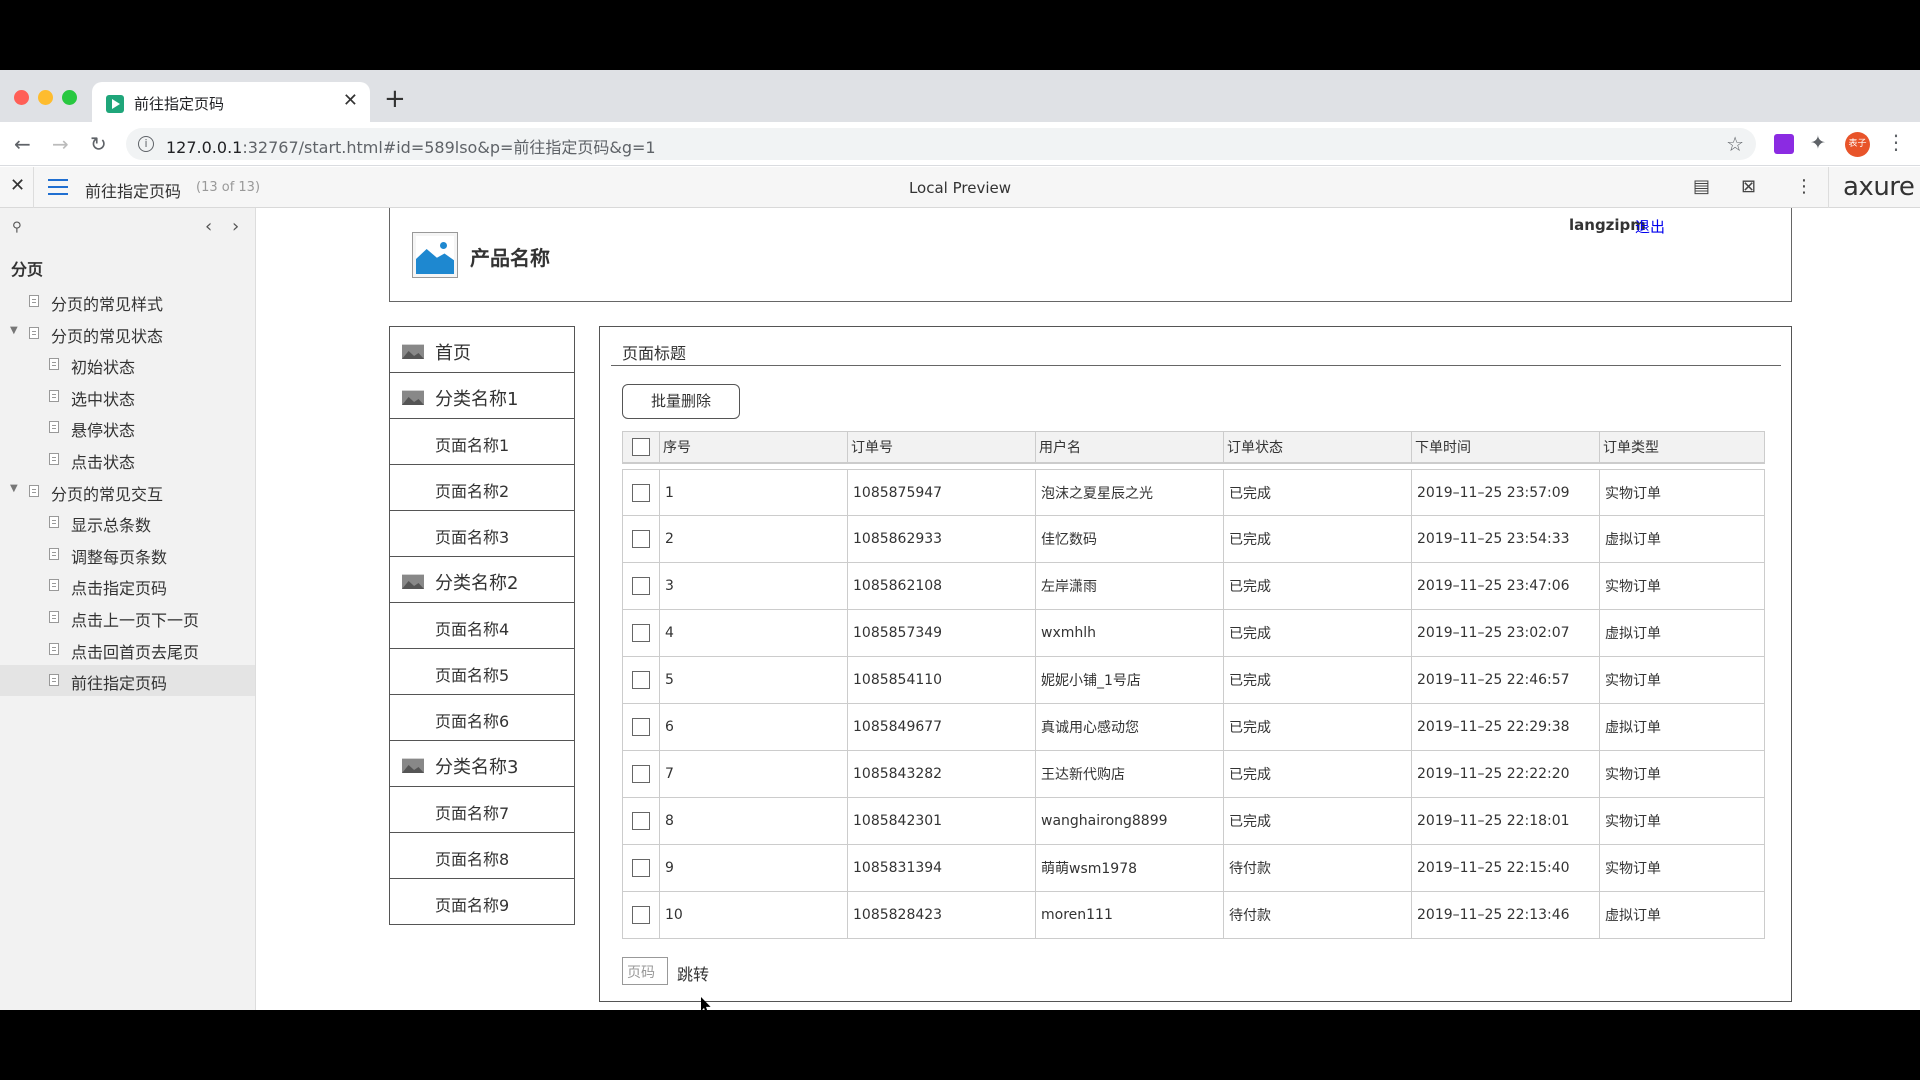 The height and width of the screenshot is (1080, 1920). I want to click on info-icon: i, so click(146, 144).